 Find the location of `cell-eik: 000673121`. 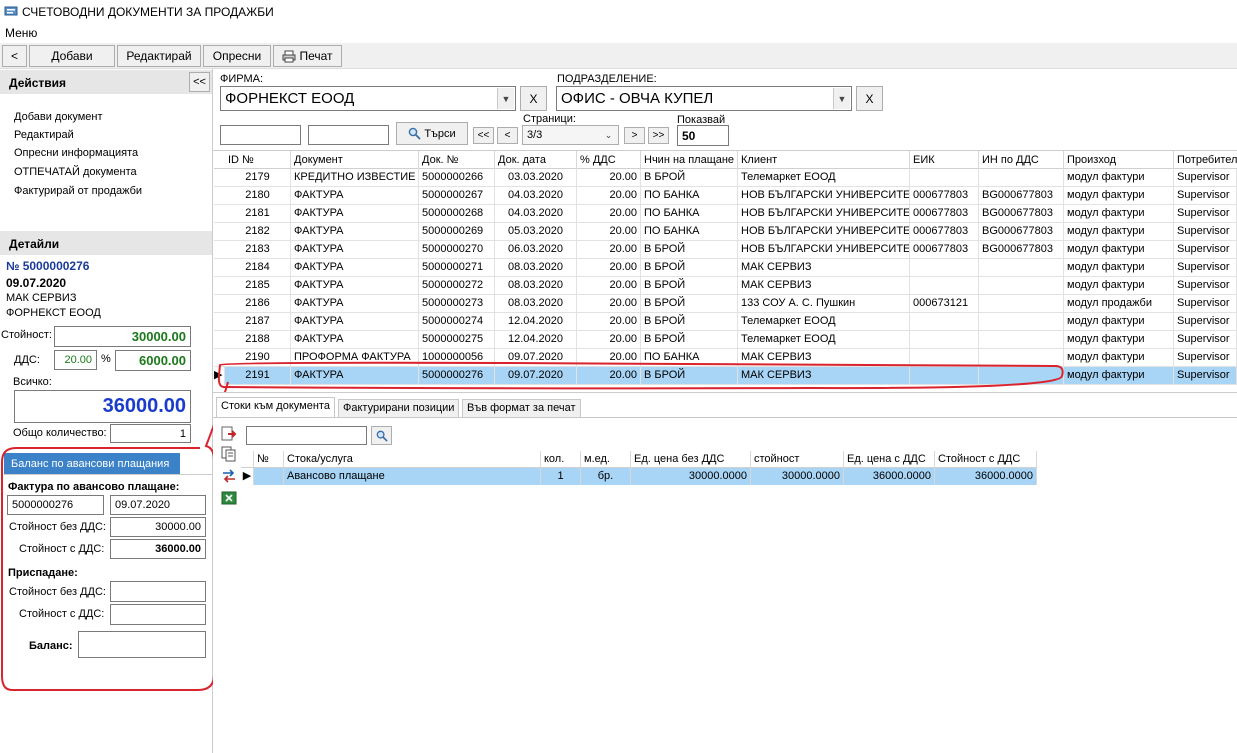

cell-eik: 000673121 is located at coordinates (944, 304).